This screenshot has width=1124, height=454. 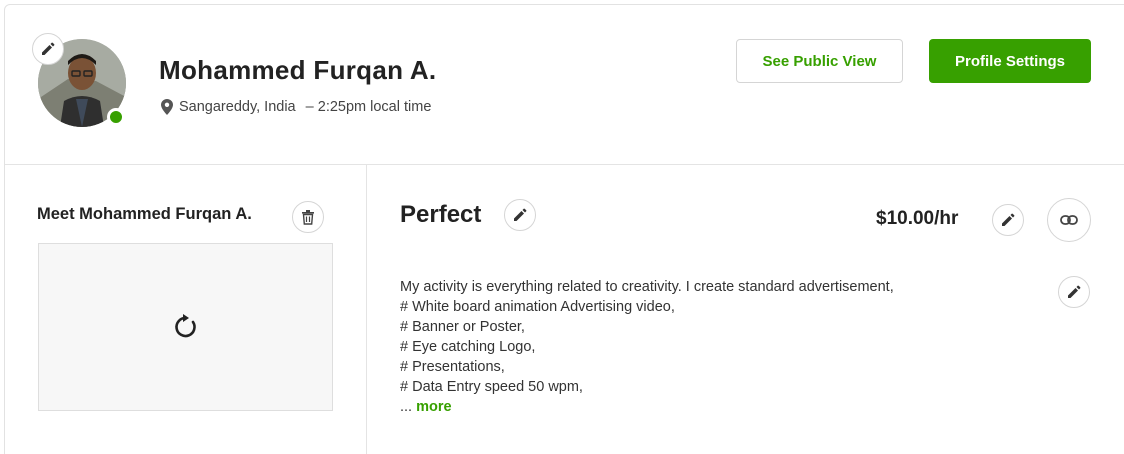 I want to click on location-pin-icon, so click(x=167, y=107).